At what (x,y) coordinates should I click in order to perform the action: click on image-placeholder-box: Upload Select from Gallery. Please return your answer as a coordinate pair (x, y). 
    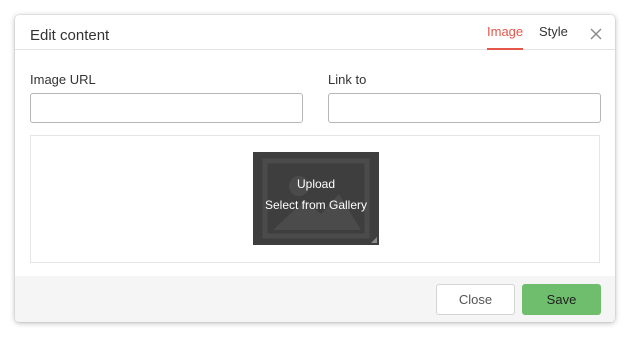
    Looking at the image, I should click on (316, 198).